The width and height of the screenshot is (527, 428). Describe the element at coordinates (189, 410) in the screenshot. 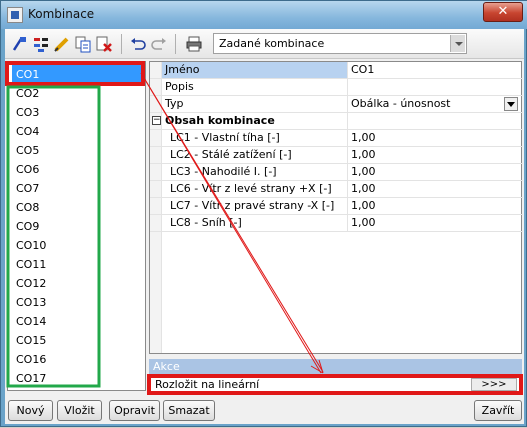

I see `delete-button: Smazat` at that location.